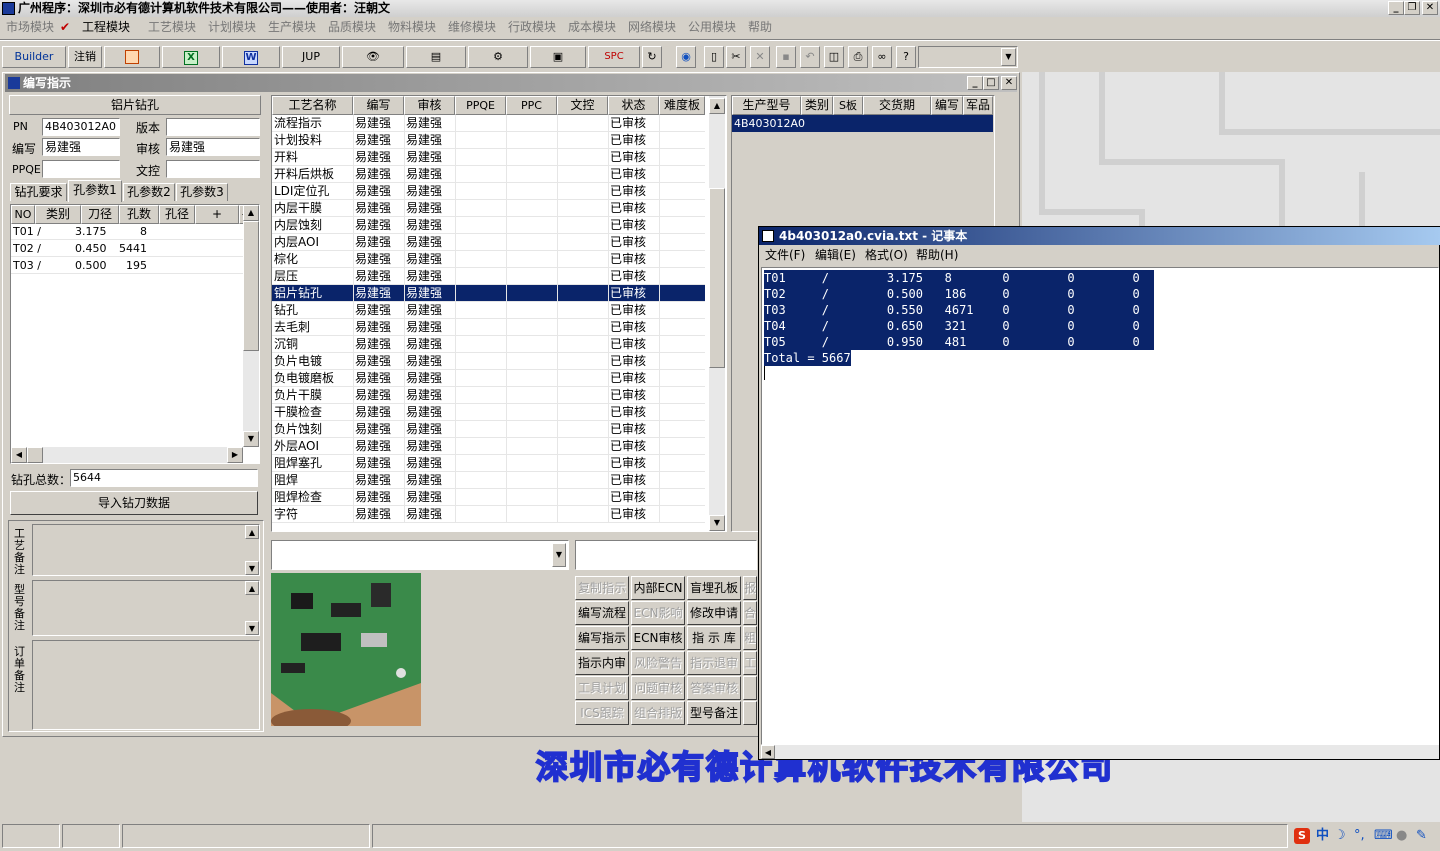 The height and width of the screenshot is (851, 1440). Describe the element at coordinates (712, 27) in the screenshot. I see `menu-public: 公用模块` at that location.